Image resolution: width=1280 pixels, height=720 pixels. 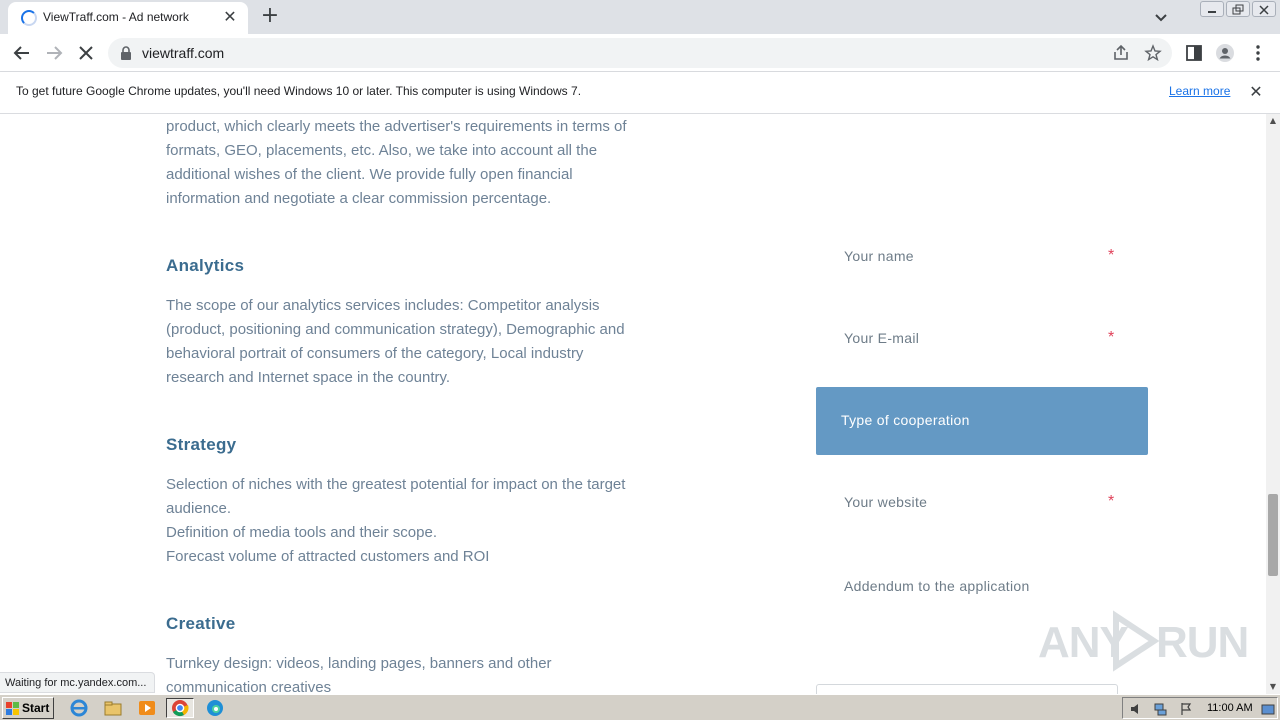 I want to click on chrome-icon, so click(x=180, y=708).